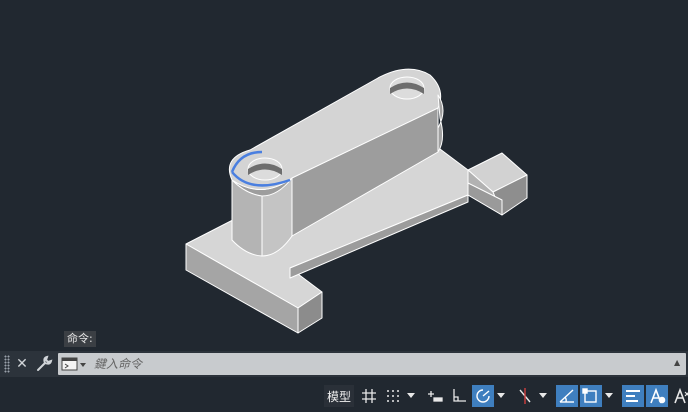  I want to click on annotation-scale-icon, so click(657, 396).